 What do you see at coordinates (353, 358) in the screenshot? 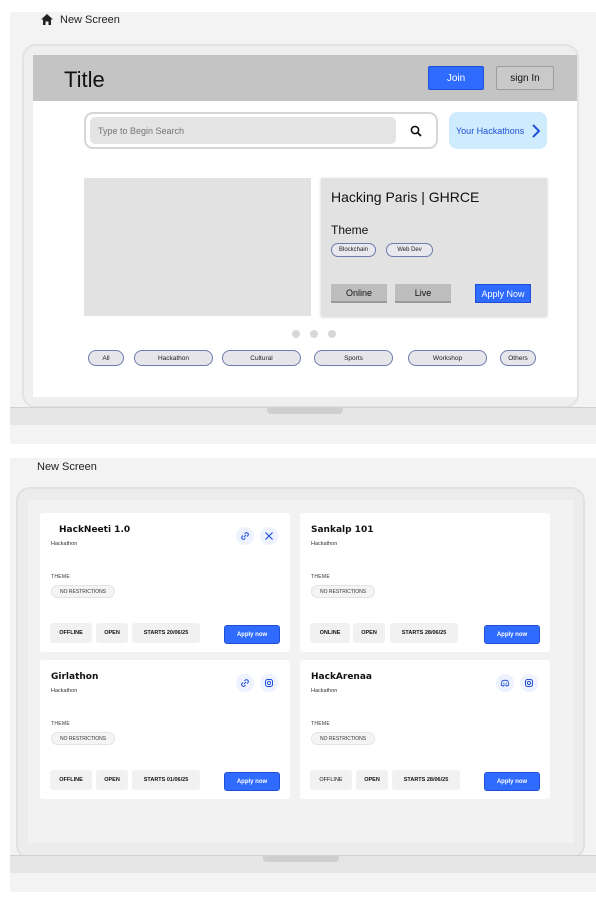
I see `category-sports: Sports` at bounding box center [353, 358].